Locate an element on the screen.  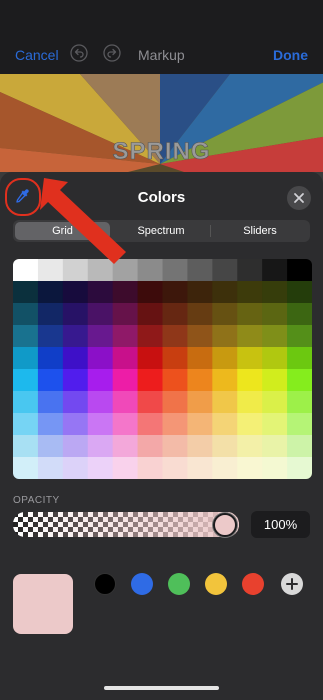
opacity-slider is located at coordinates (126, 524).